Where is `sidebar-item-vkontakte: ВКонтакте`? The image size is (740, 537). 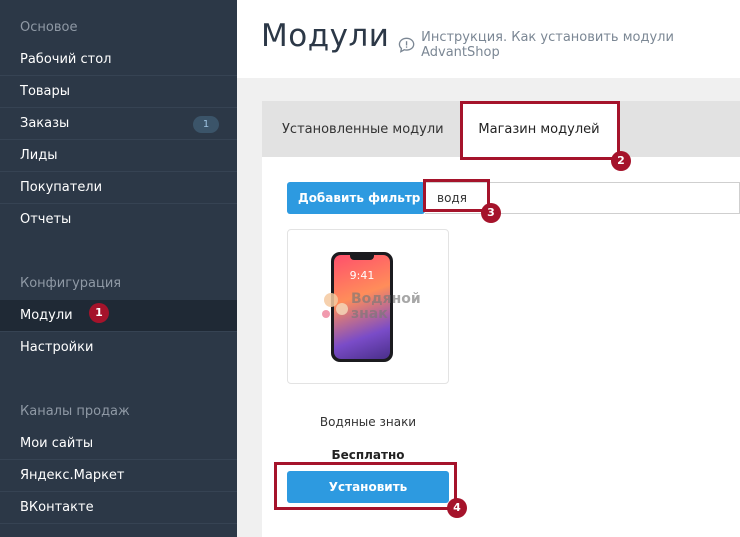 sidebar-item-vkontakte: ВКонтакте is located at coordinates (118, 508).